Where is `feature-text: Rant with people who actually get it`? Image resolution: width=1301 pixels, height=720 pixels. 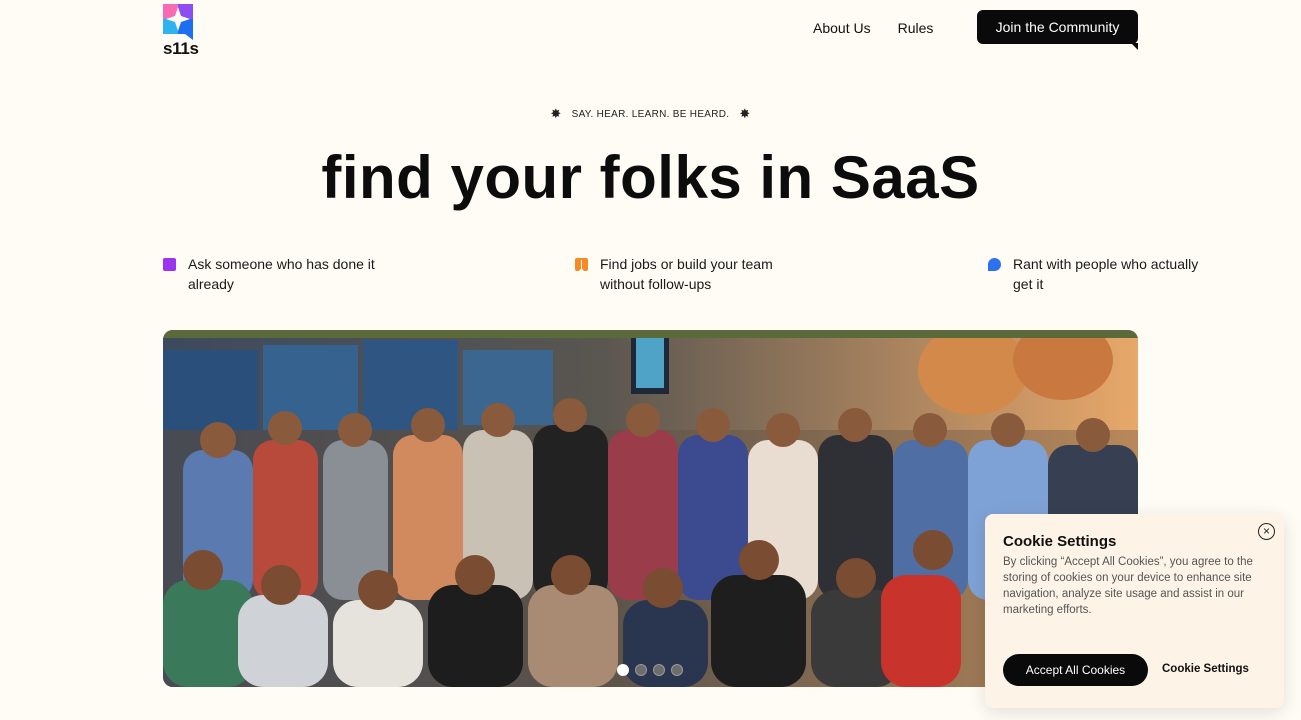 feature-text: Rant with people who actually get it is located at coordinates (1106, 274).